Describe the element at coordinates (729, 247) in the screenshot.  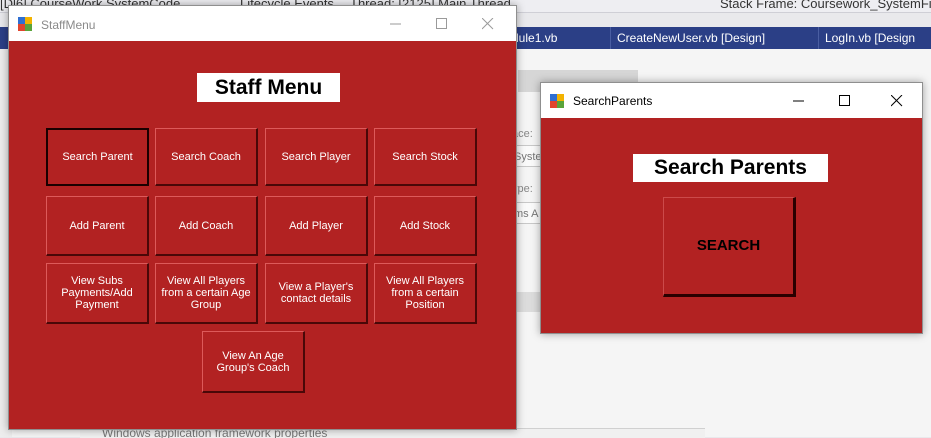
I see `search-button: SEARCH` at that location.